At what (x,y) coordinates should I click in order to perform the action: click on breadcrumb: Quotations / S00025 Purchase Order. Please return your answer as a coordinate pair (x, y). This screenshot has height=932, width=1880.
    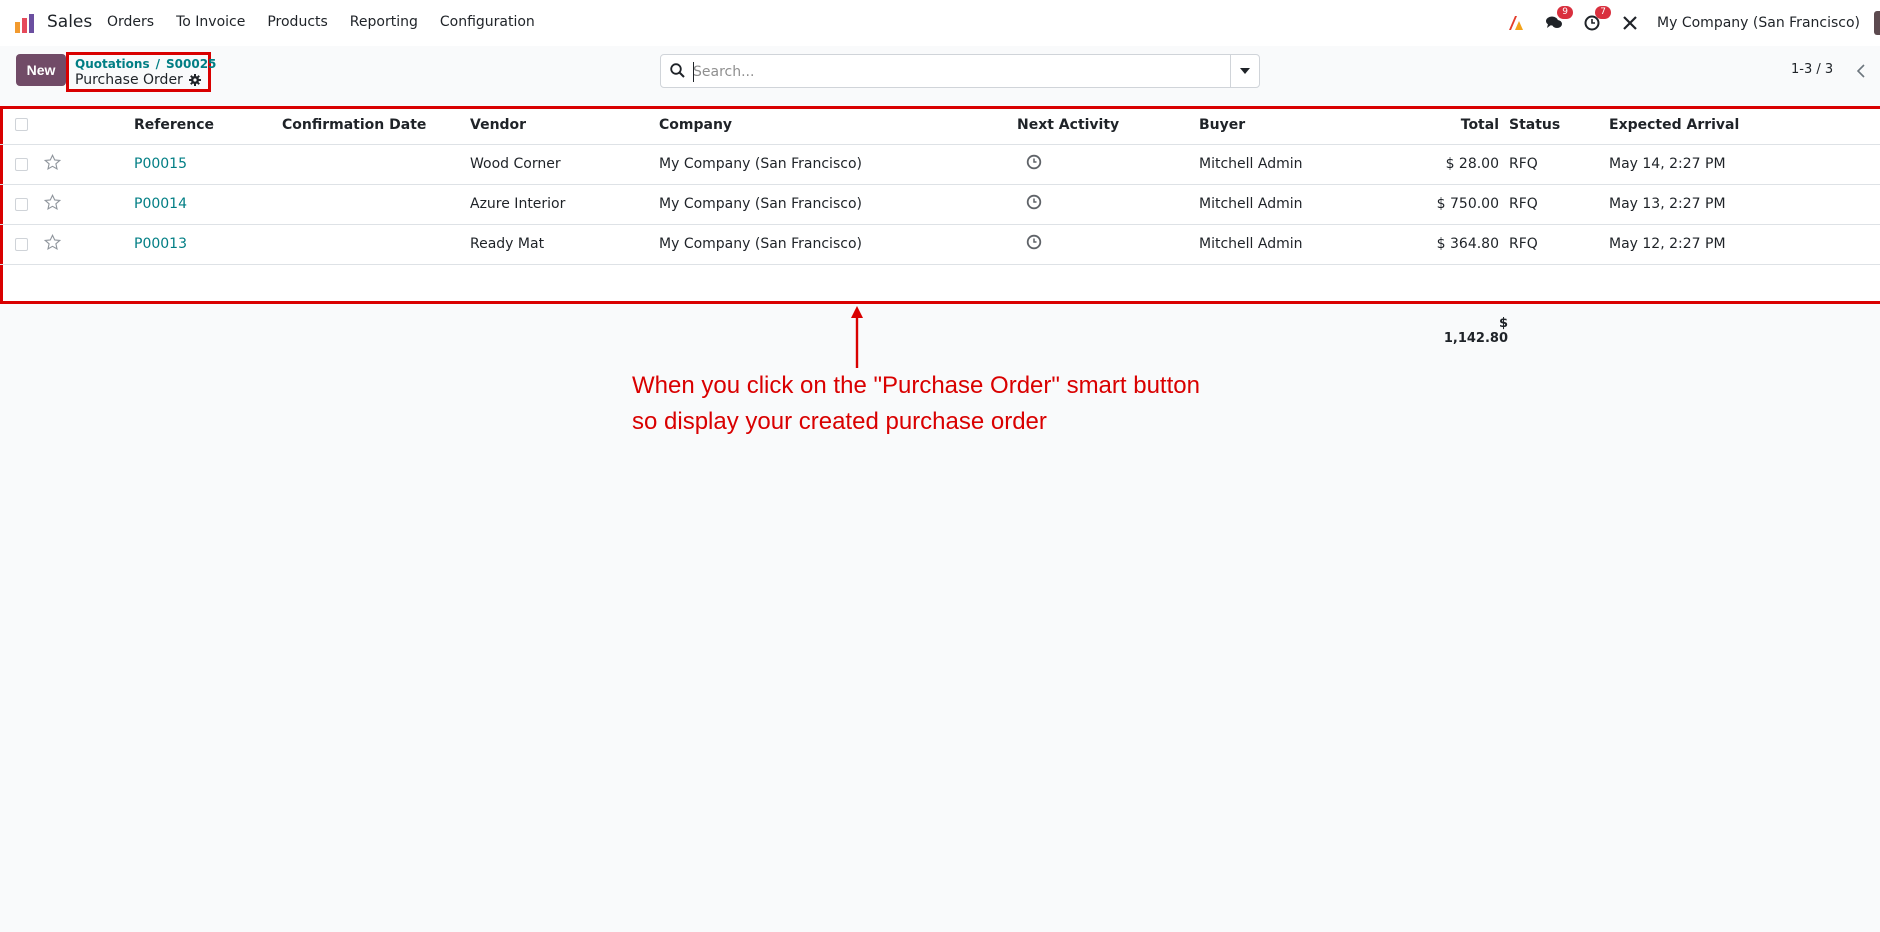
    Looking at the image, I should click on (141, 72).